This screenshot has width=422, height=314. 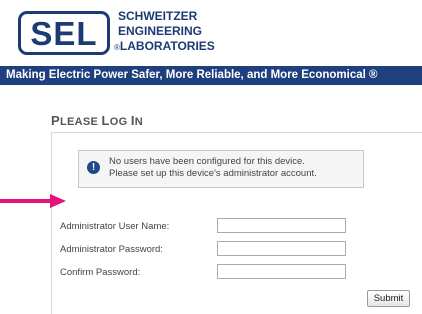 What do you see at coordinates (111, 249) in the screenshot?
I see `password-label: Administrator Password:` at bounding box center [111, 249].